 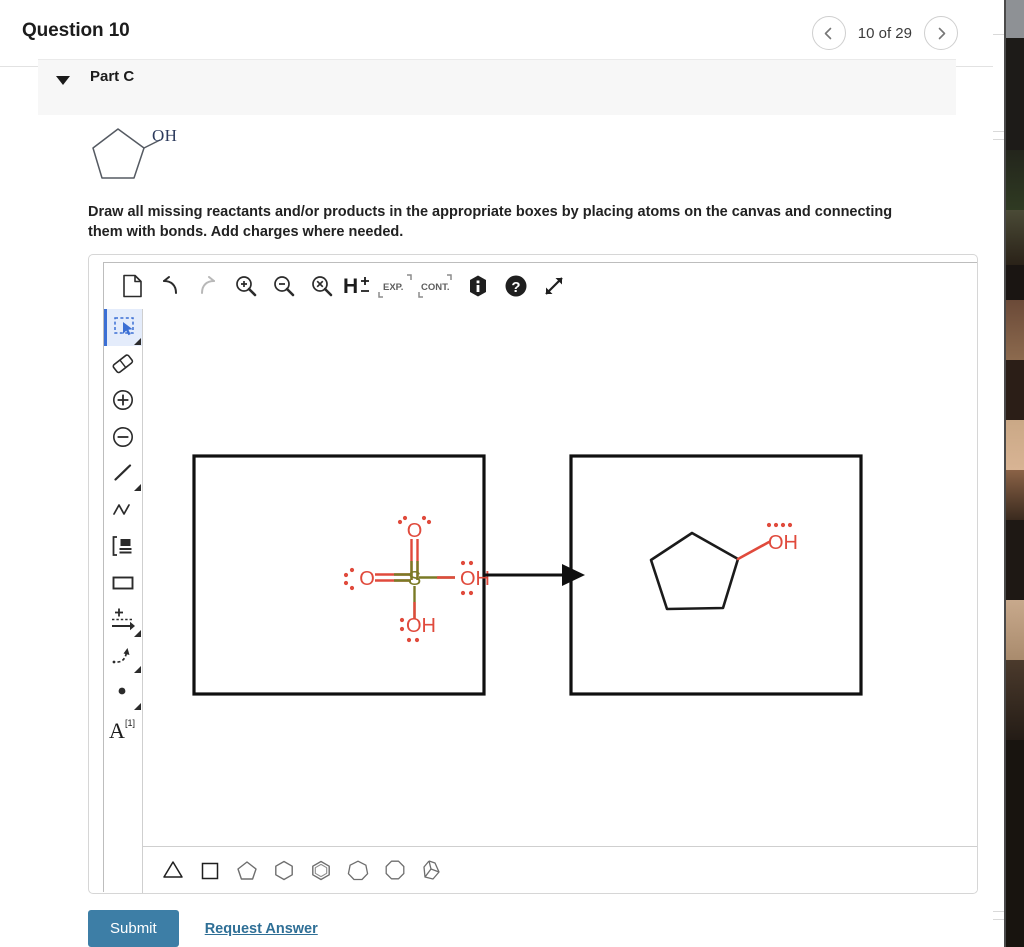 I want to click on lone-pairs-o-left, so click(x=349, y=579).